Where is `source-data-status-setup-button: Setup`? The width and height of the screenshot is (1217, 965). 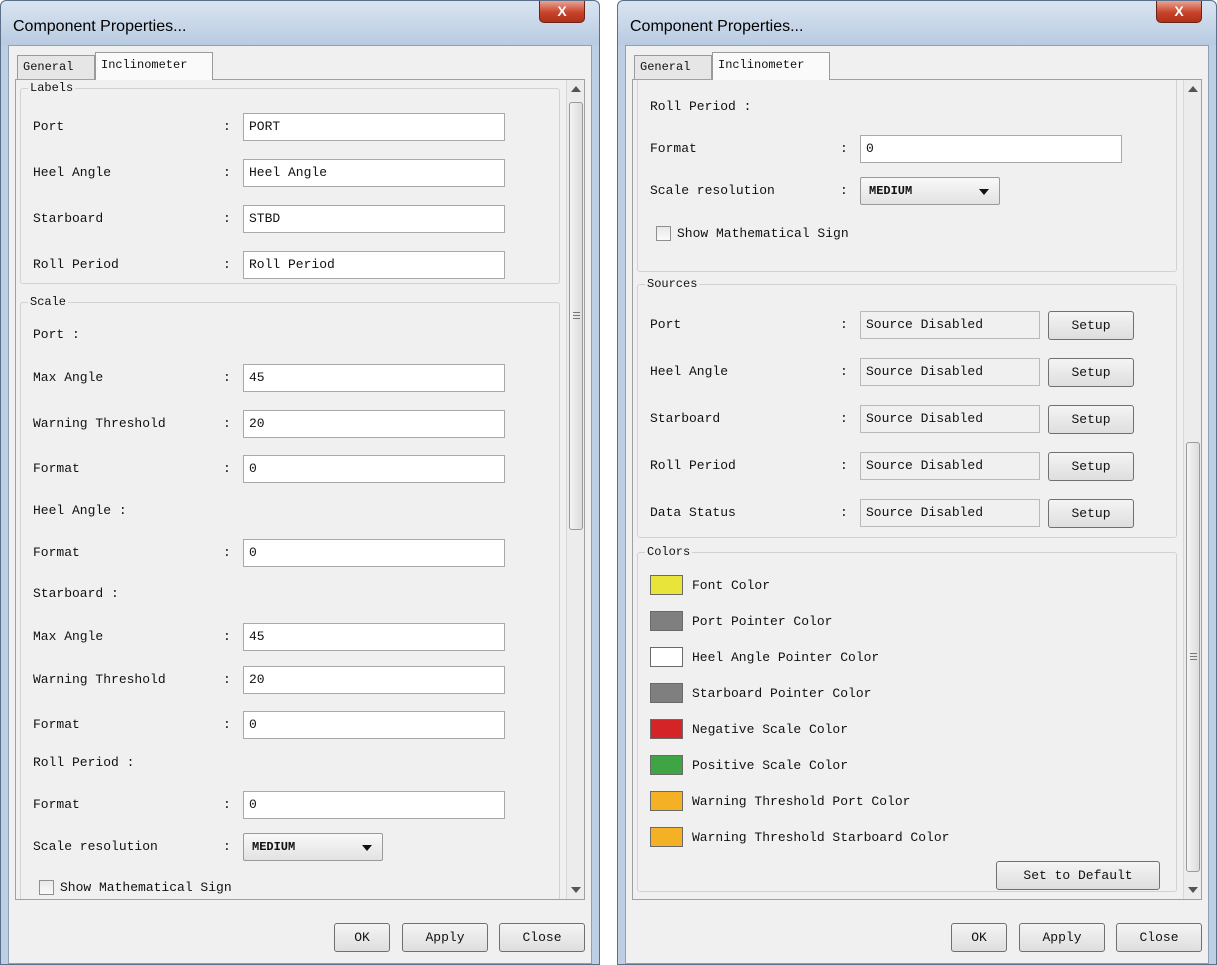
source-data-status-setup-button: Setup is located at coordinates (1091, 513).